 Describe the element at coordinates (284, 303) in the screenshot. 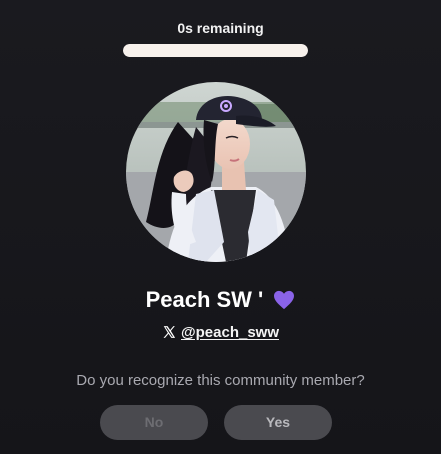

I see `purple-heart-icon` at that location.